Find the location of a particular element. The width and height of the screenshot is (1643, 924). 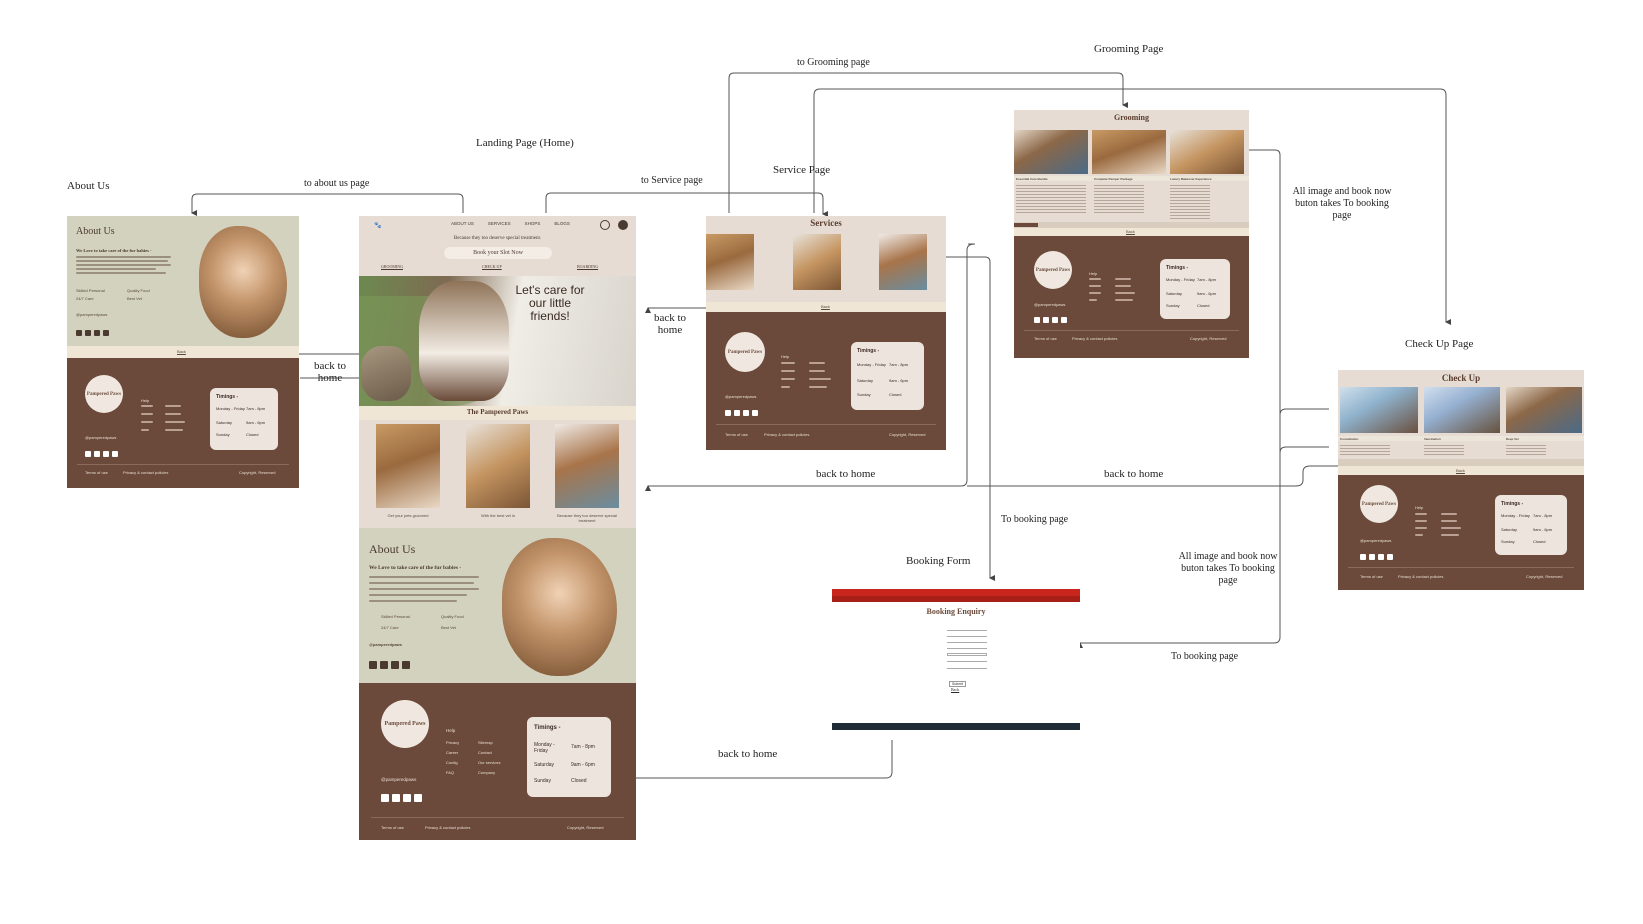

booking-select is located at coordinates (967, 654).